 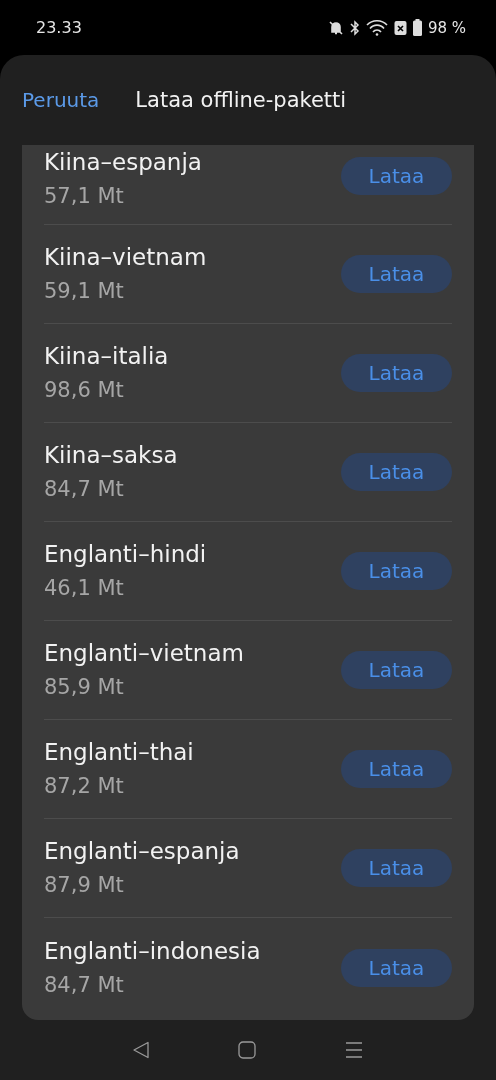 I want to click on package-size: 98,6 Mt, so click(x=84, y=390).